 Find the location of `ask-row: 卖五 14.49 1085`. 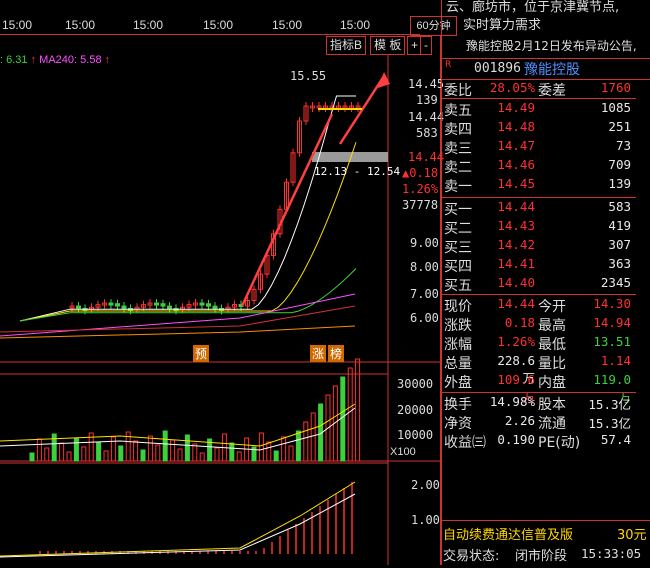

ask-row: 卖五 14.49 1085 is located at coordinates (538, 109).